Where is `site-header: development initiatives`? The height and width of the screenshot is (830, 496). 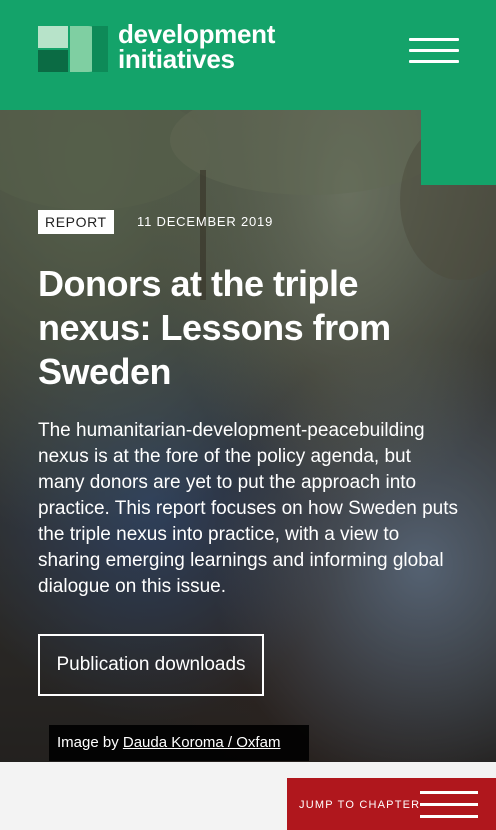 site-header: development initiatives is located at coordinates (248, 55).